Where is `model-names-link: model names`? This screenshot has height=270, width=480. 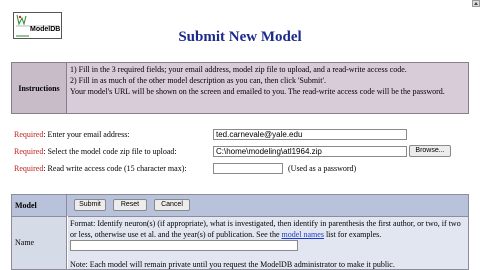
model-names-link: model names is located at coordinates (303, 234).